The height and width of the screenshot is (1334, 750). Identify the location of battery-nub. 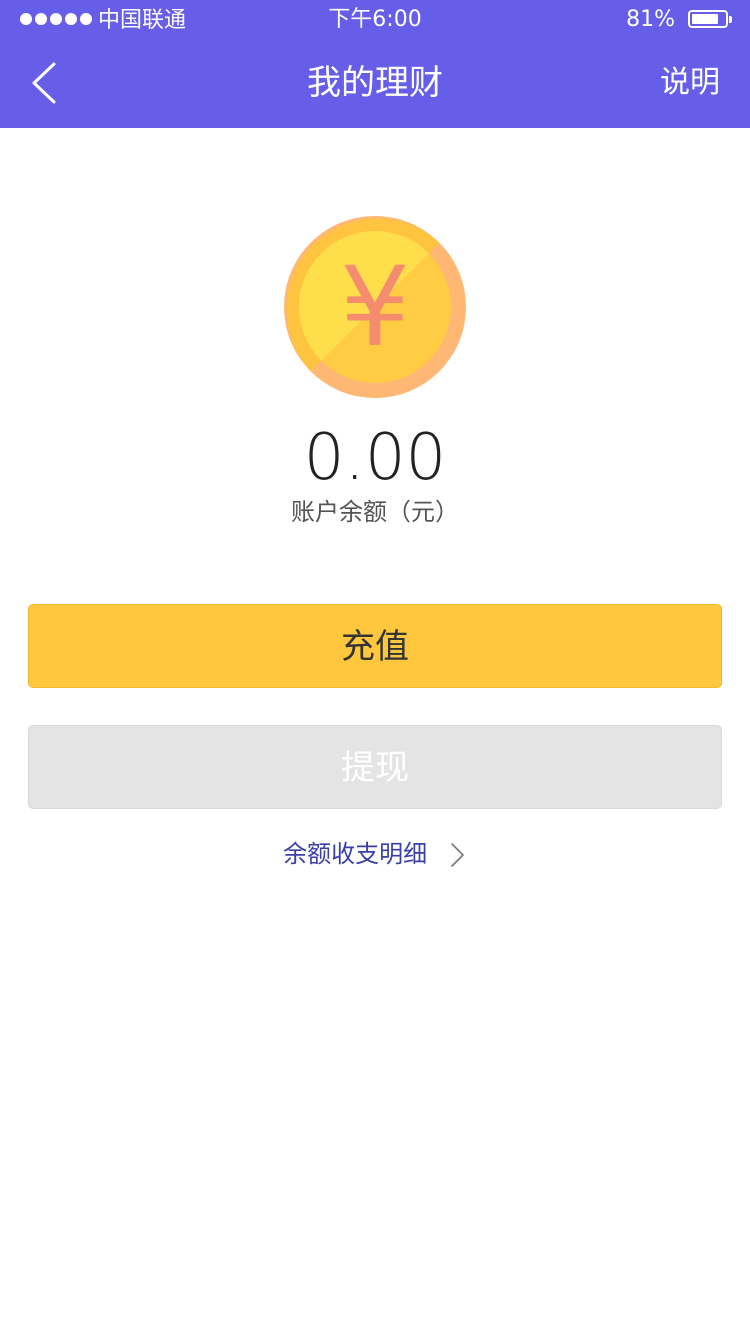
(730, 19).